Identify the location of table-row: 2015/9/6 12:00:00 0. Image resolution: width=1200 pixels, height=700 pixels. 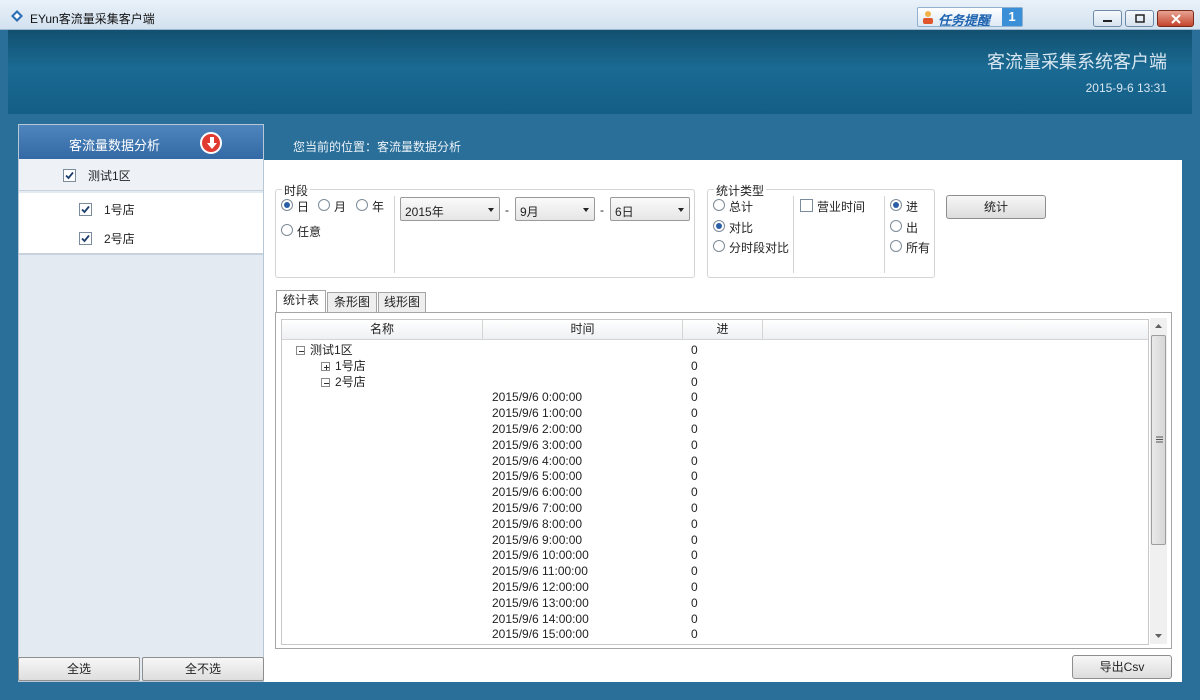
(715, 587).